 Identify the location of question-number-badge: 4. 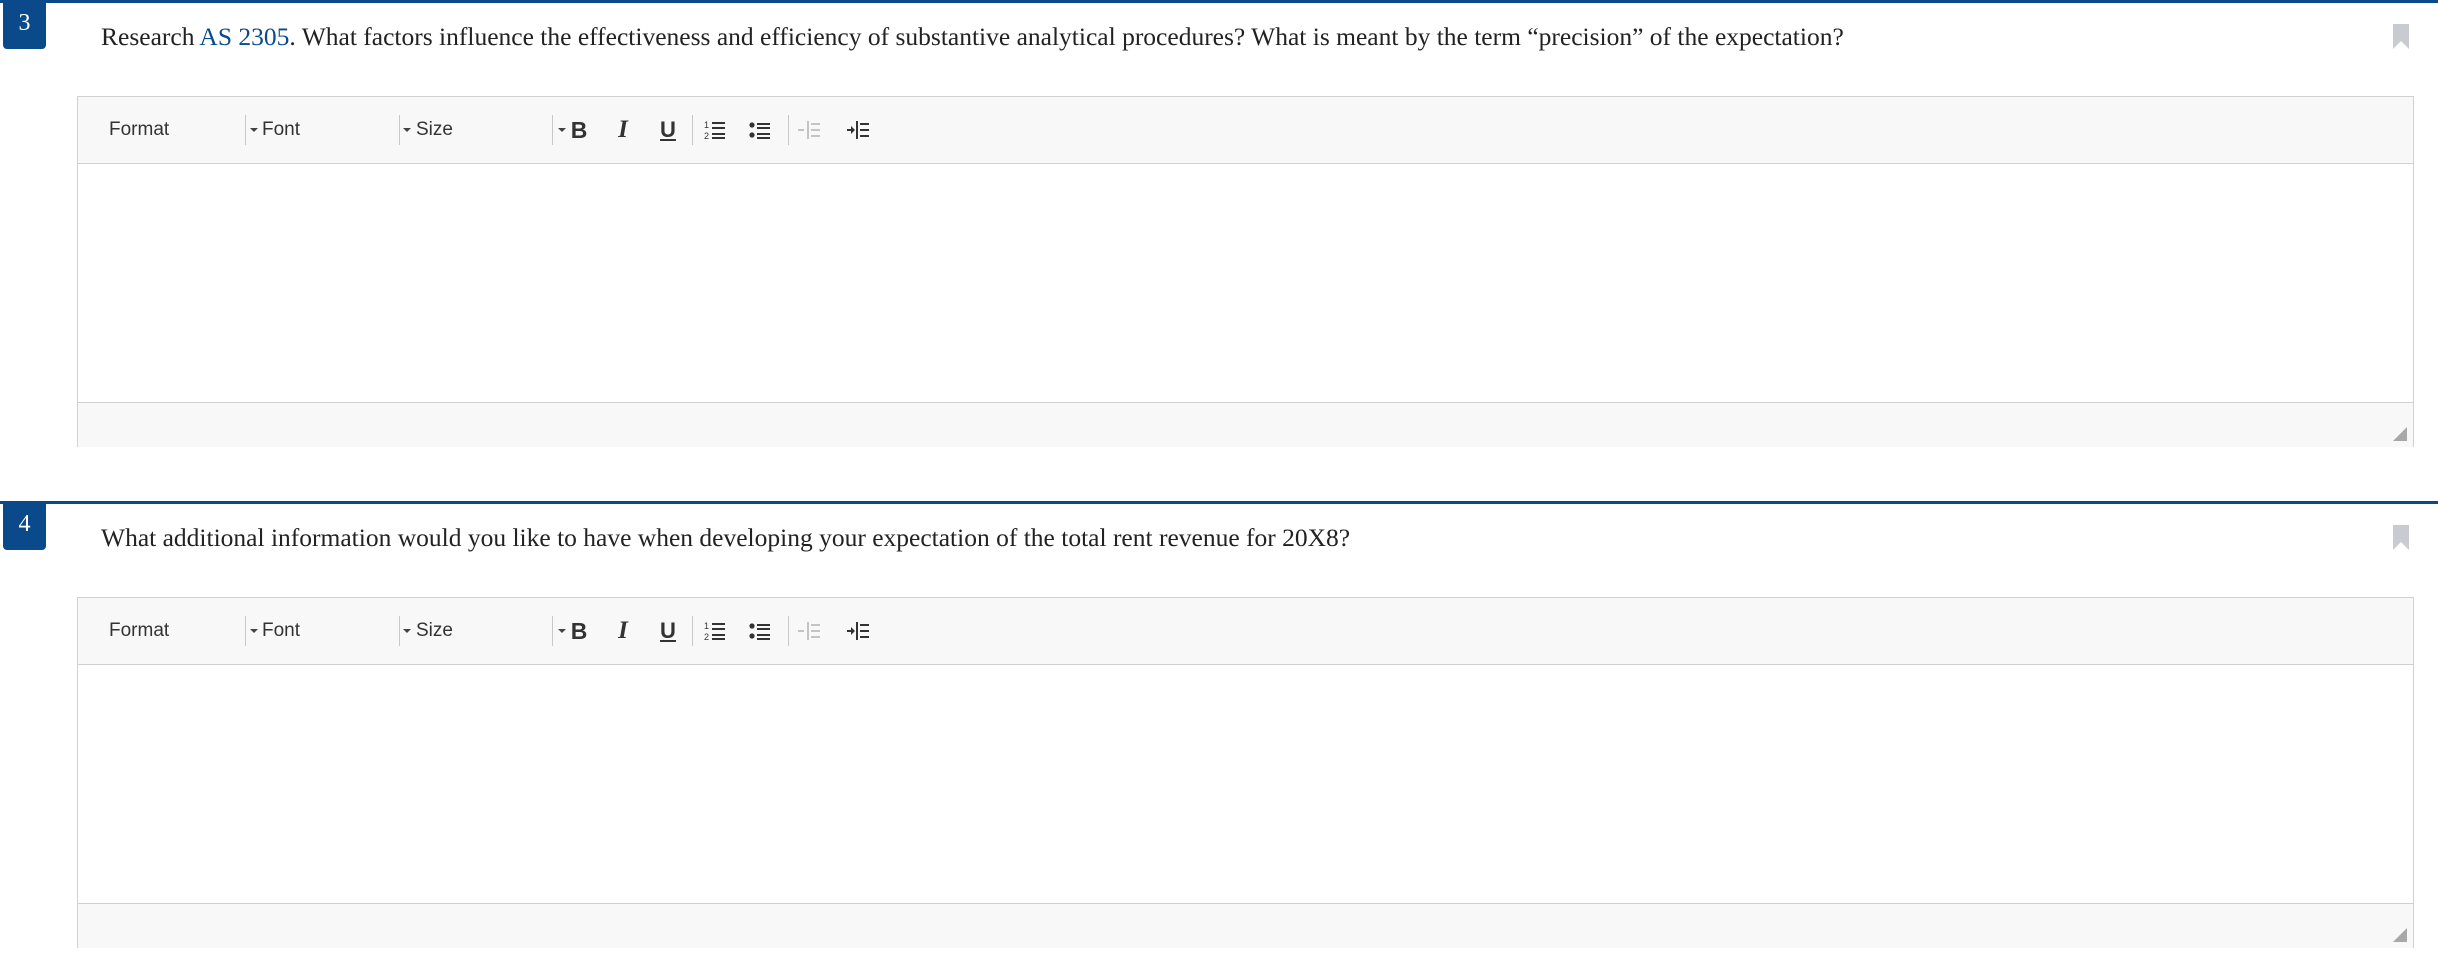
(24, 527).